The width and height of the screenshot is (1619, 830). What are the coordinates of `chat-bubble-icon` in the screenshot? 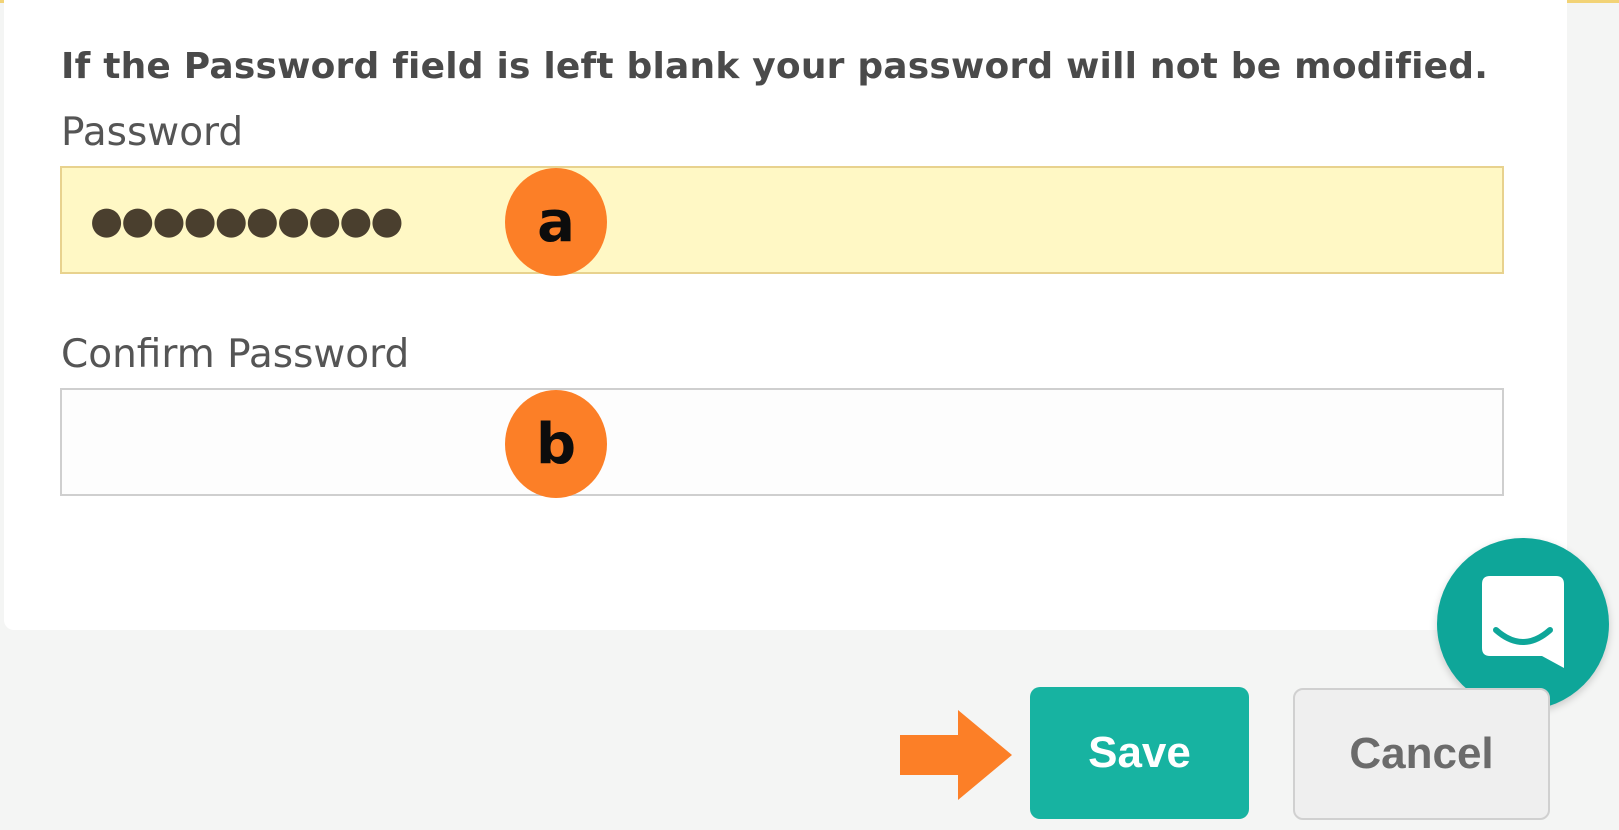 It's located at (1523, 624).